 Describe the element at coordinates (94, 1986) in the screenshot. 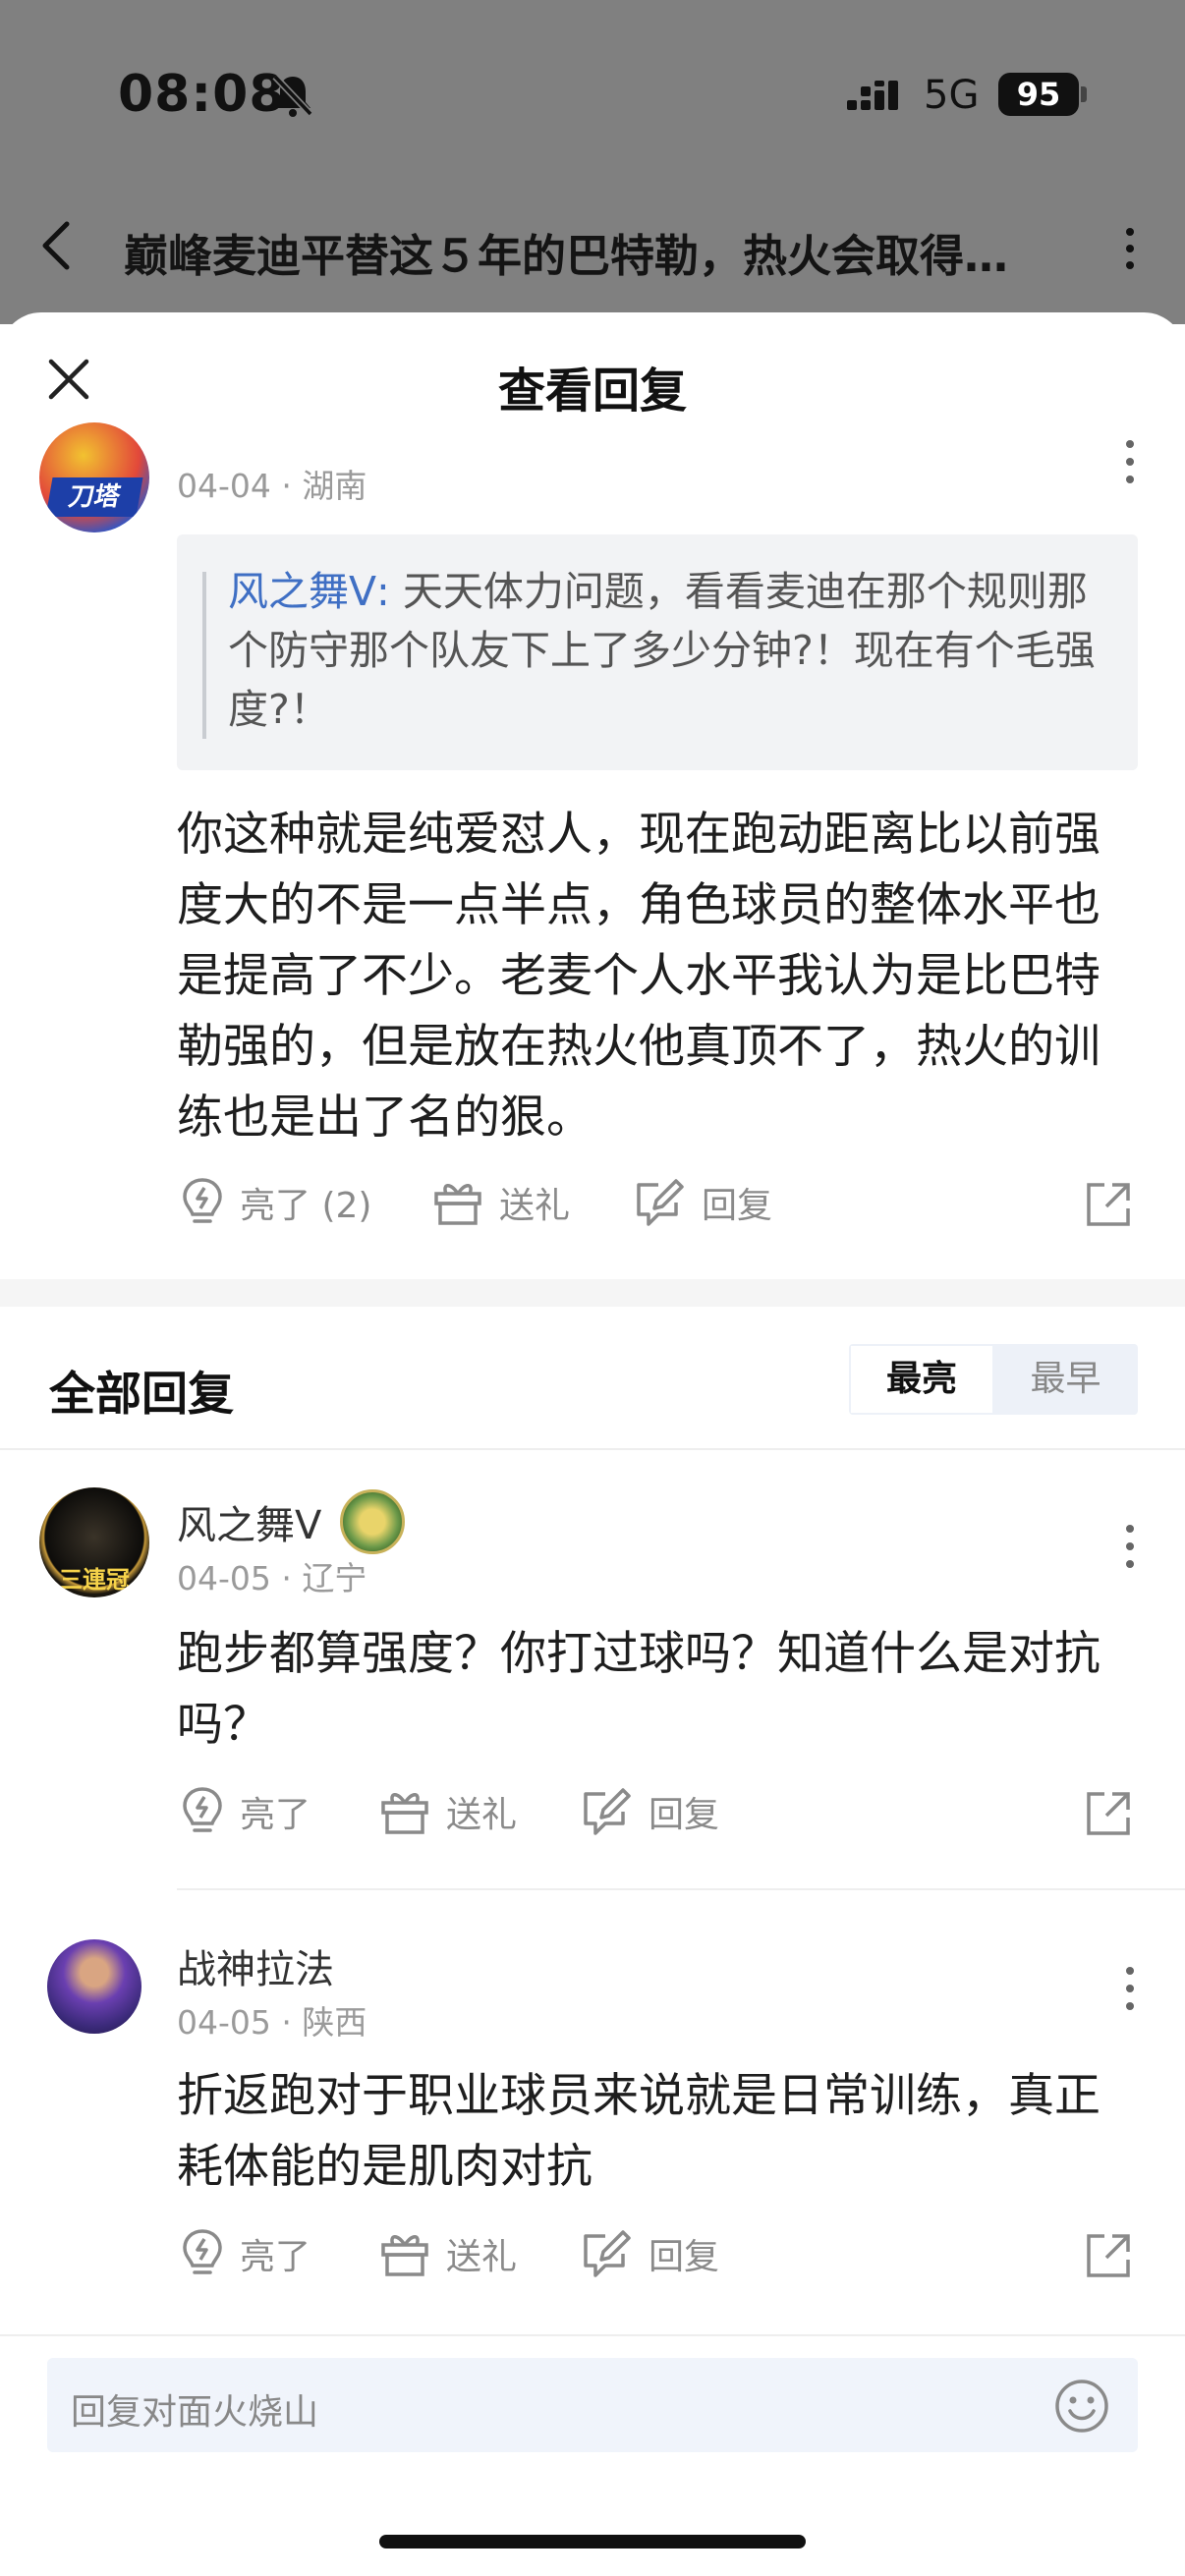

I see `avatar` at that location.